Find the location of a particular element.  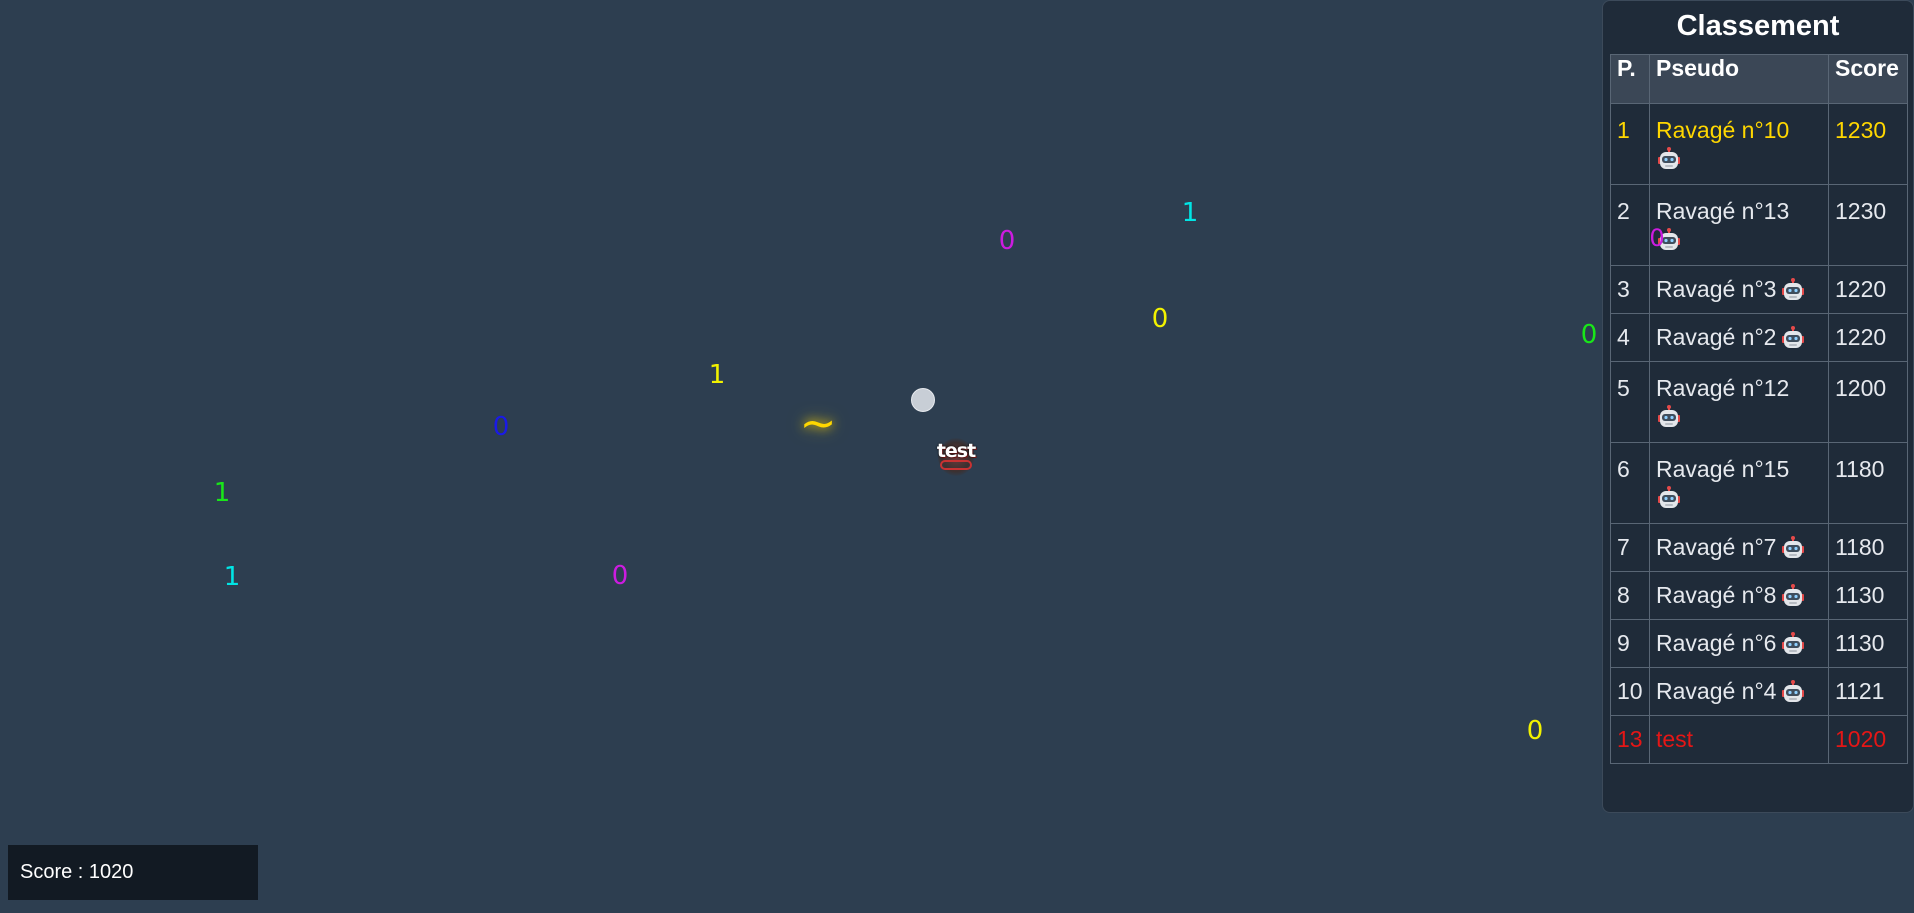

pseudo-cell: Ravagé n°8 is located at coordinates (1739, 595).